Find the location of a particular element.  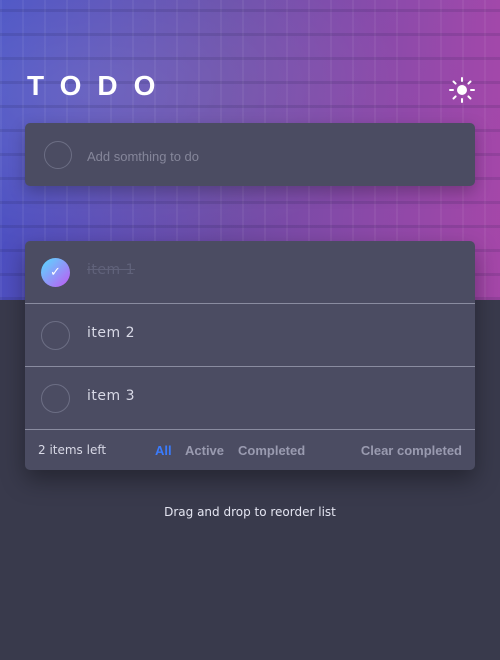

filter-active: Active is located at coordinates (204, 450).